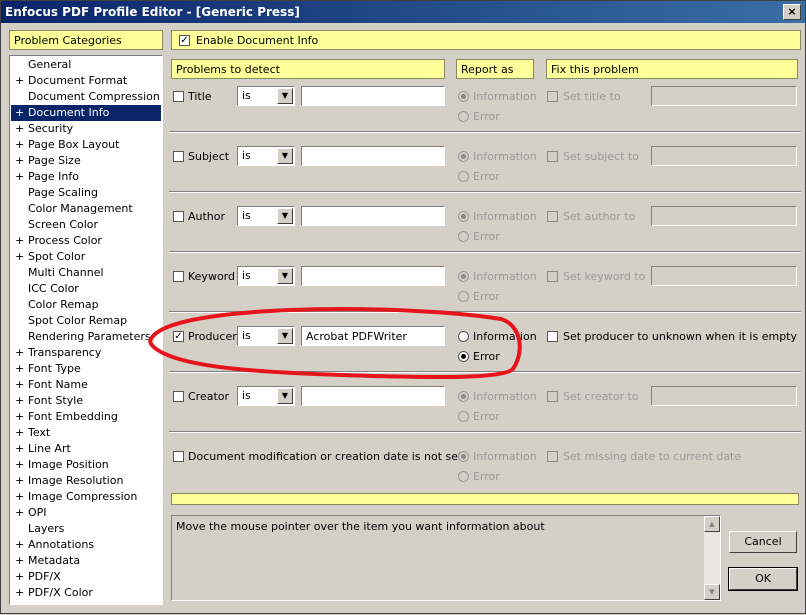  I want to click on sidebar-item: ICC Color, so click(86, 289).